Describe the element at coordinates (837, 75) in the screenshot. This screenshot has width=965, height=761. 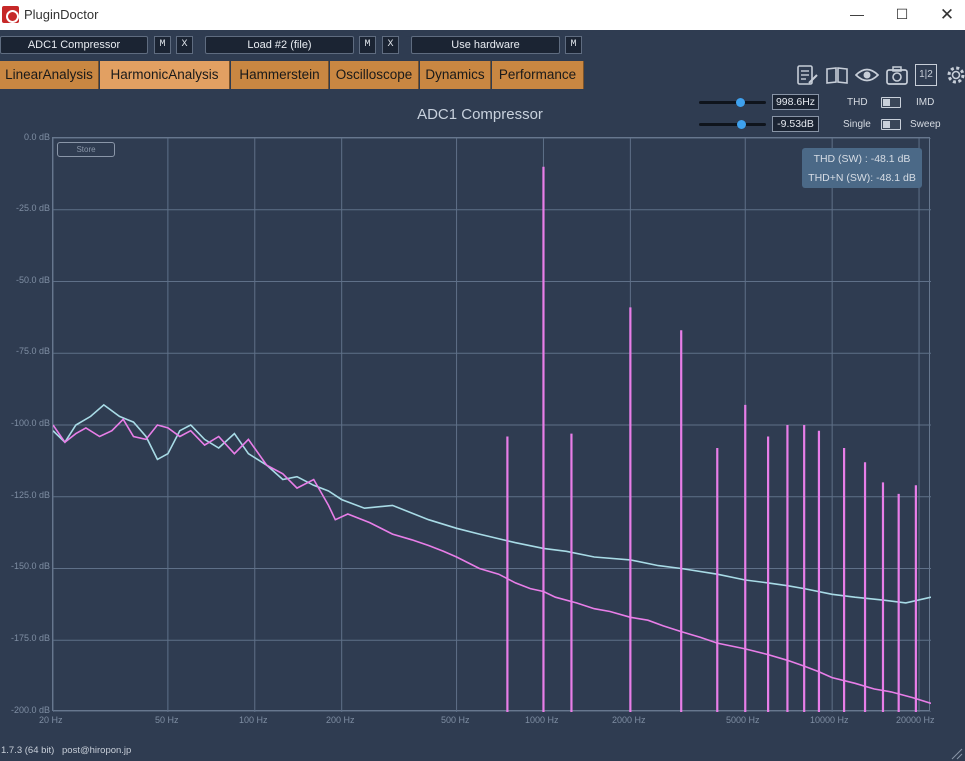
I see `book-icon` at that location.